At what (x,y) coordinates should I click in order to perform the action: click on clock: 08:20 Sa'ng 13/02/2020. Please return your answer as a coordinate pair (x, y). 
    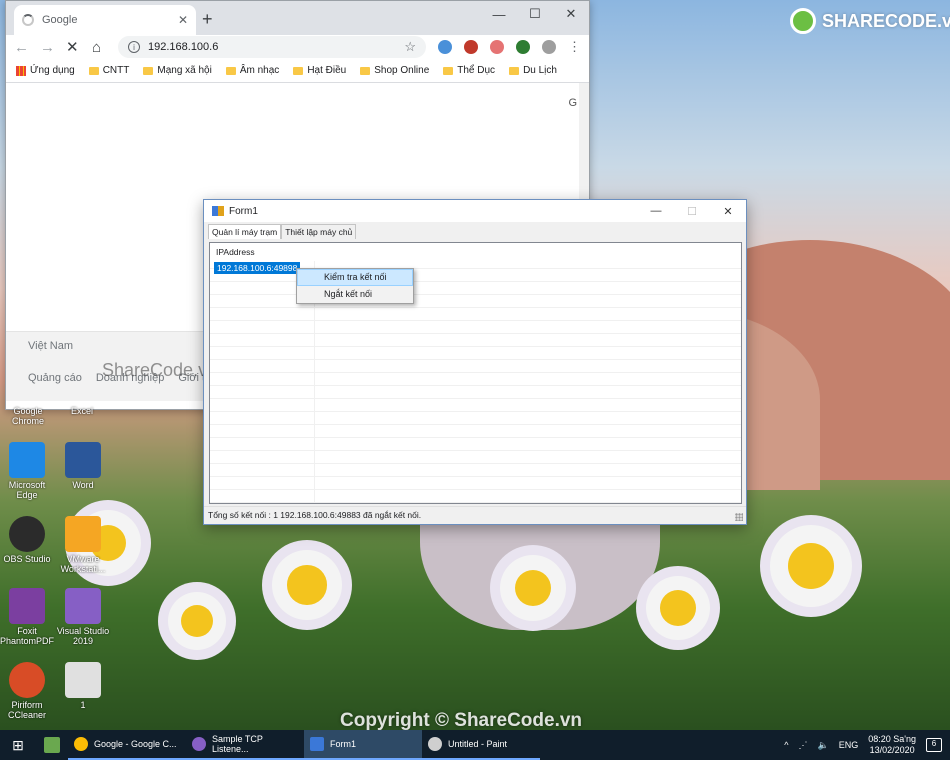
    Looking at the image, I should click on (892, 745).